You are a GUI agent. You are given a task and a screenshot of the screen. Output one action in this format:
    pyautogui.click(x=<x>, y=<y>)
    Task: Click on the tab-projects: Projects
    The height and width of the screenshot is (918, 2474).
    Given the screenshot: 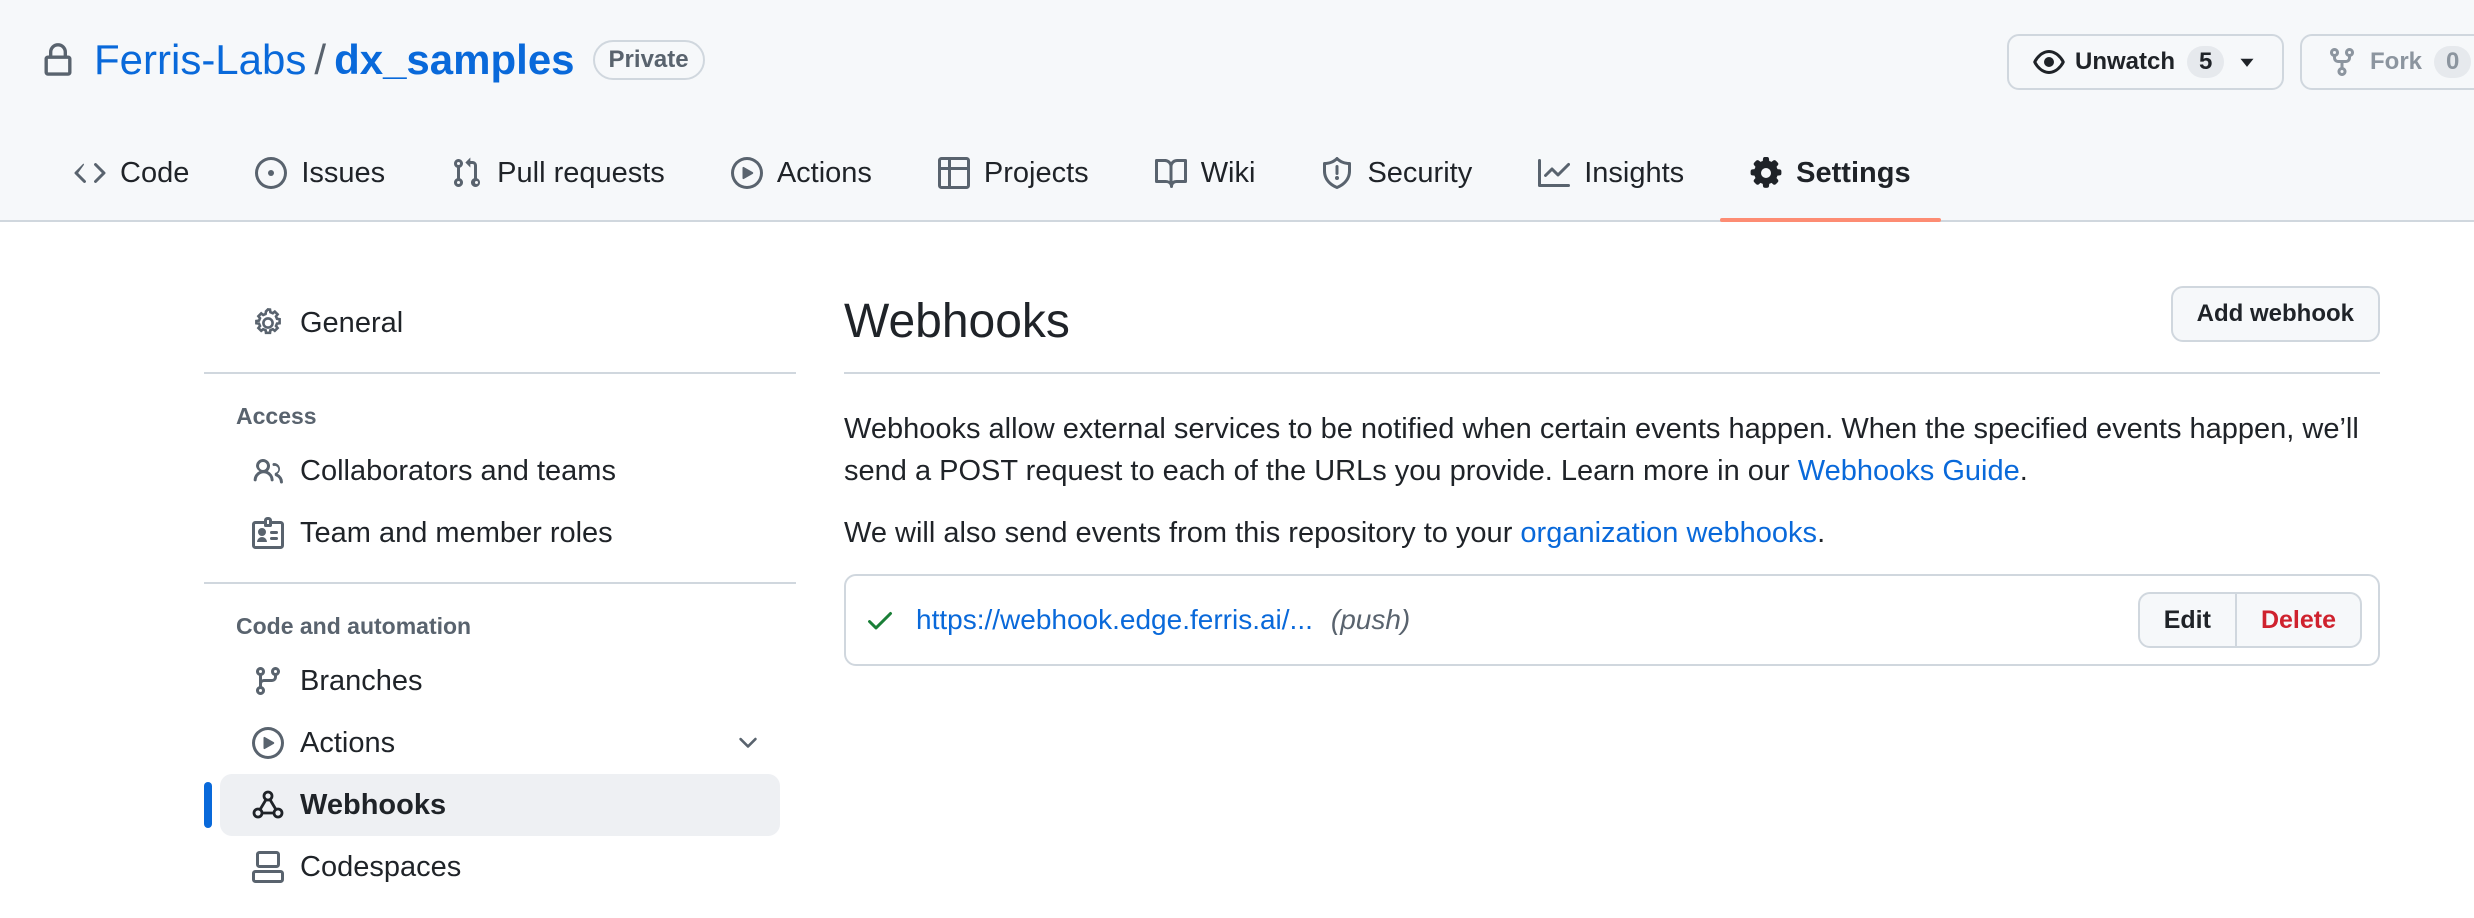 What is the action you would take?
    pyautogui.click(x=1013, y=173)
    